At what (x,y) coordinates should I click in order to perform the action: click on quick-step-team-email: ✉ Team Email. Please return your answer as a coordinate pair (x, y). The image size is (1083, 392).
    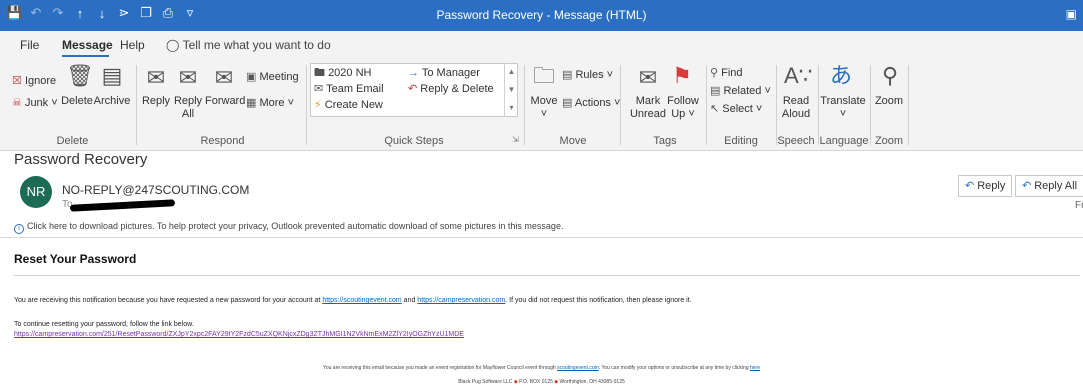
    Looking at the image, I should click on (349, 89).